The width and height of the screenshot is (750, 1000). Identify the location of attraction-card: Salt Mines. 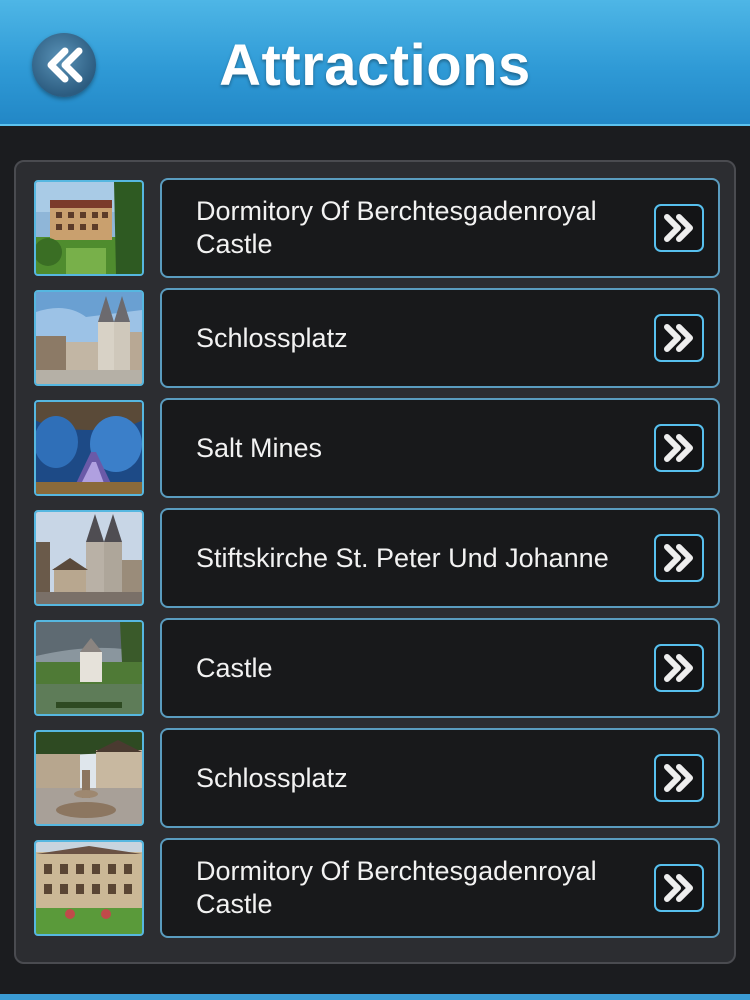
(440, 448).